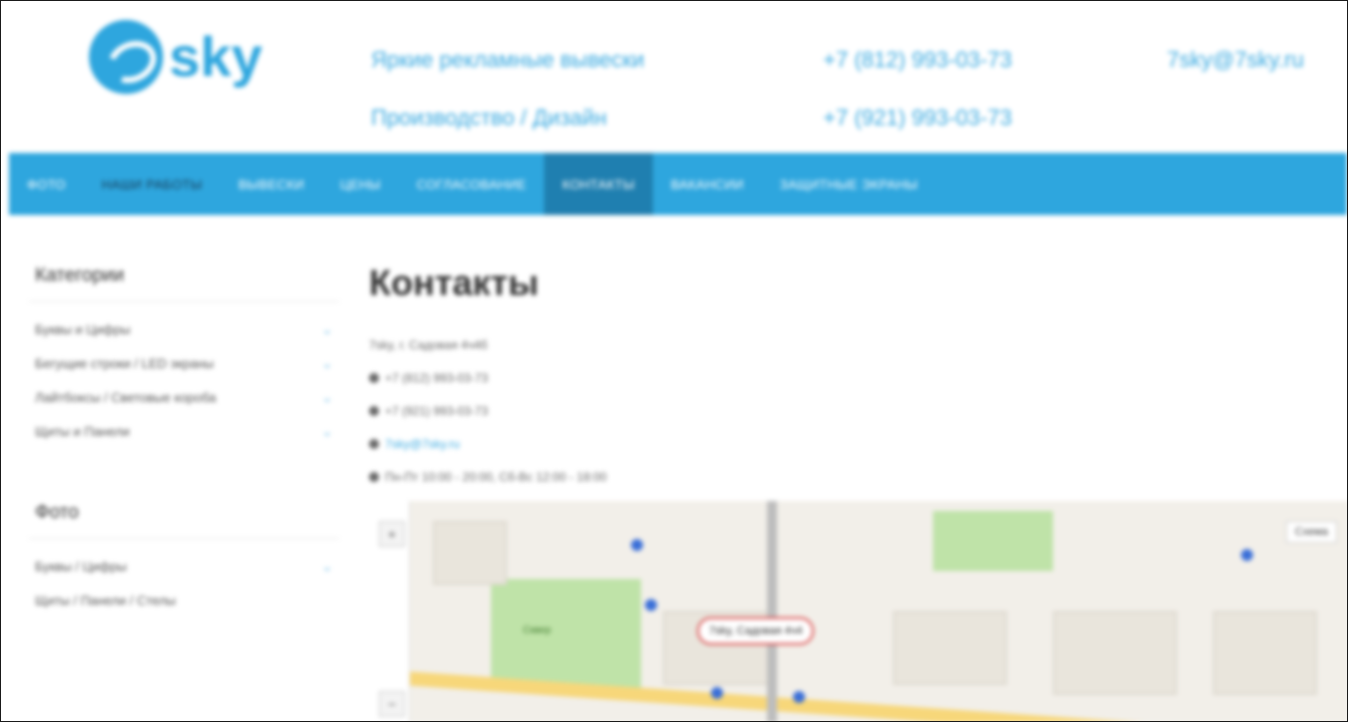 Image resolution: width=1348 pixels, height=722 pixels. What do you see at coordinates (472, 184) in the screenshot?
I see `nav-item-approval: СОГЛАСОВАНИЕ` at bounding box center [472, 184].